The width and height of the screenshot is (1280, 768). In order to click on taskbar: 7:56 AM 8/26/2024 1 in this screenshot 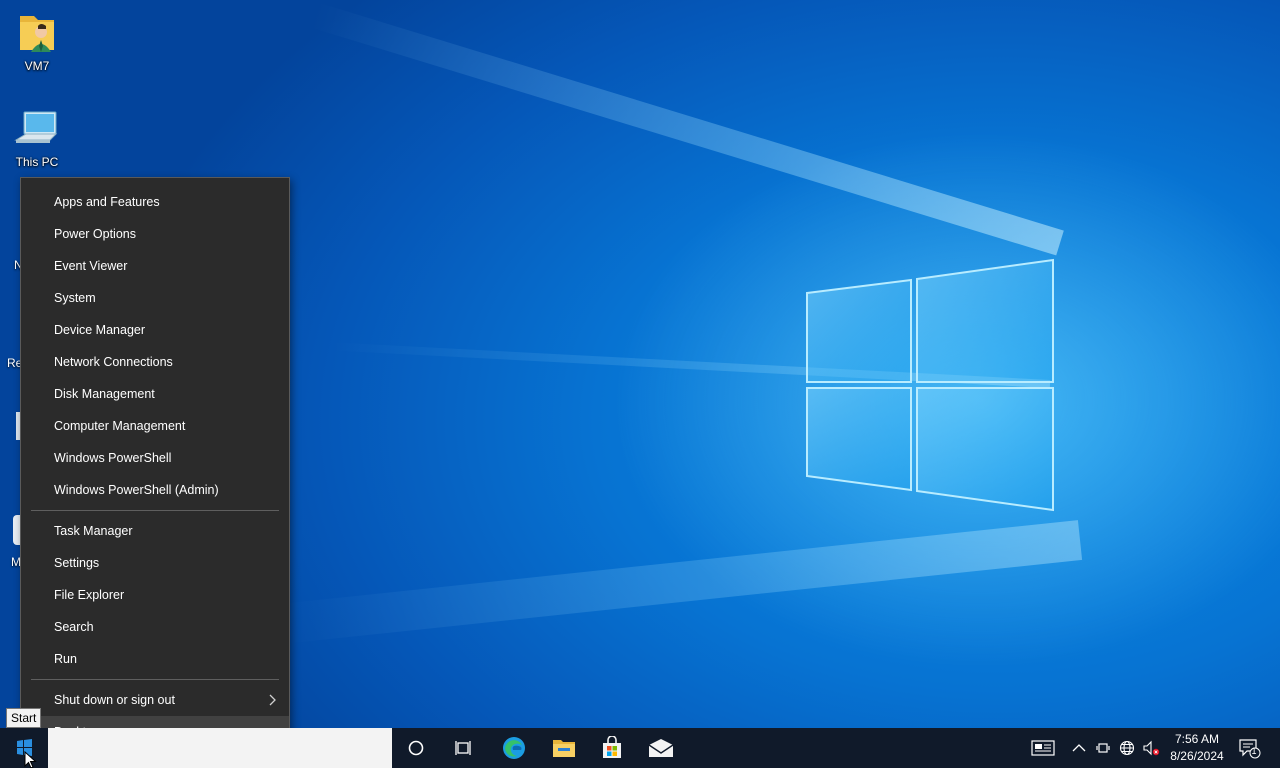, I will do `click(640, 748)`.